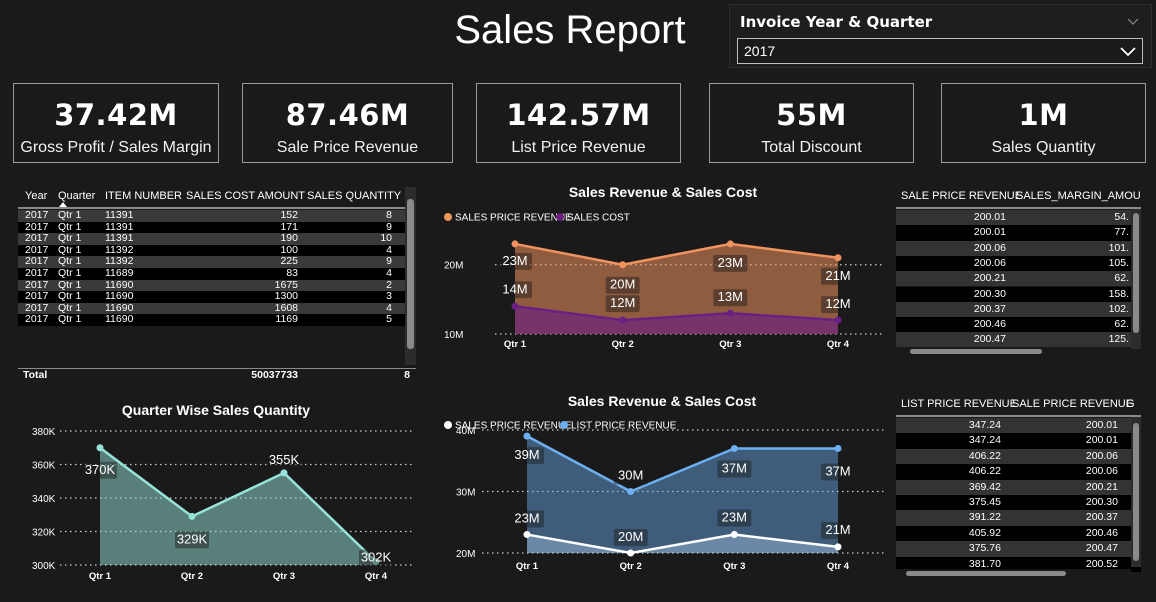 Image resolution: width=1156 pixels, height=602 pixels. What do you see at coordinates (811, 147) in the screenshot?
I see `kpi-label: Total Discount` at bounding box center [811, 147].